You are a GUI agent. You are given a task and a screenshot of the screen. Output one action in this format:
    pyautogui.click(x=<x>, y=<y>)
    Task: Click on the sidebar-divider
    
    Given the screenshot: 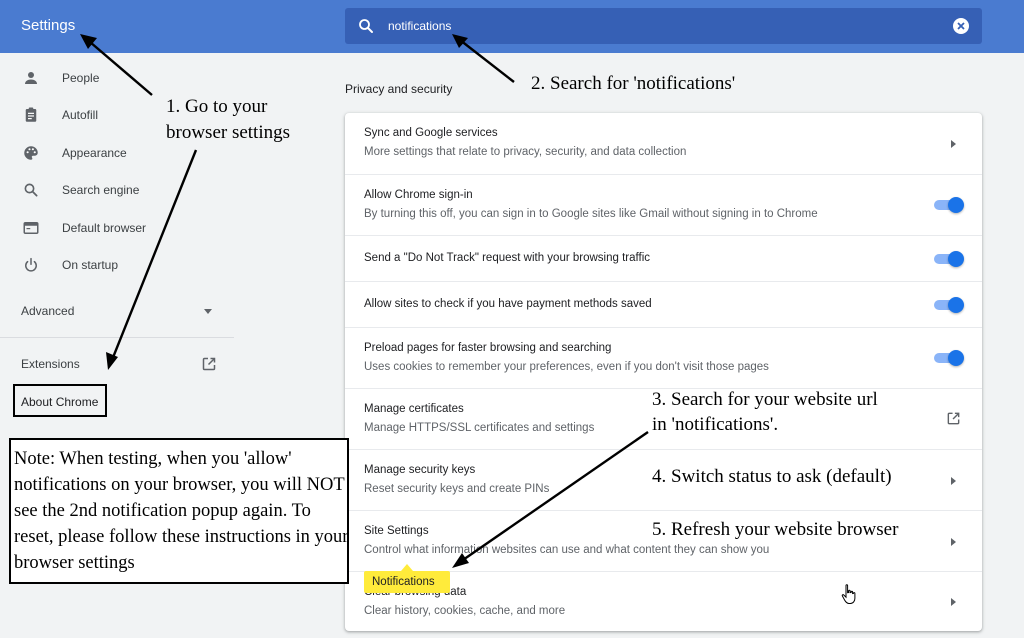 What is the action you would take?
    pyautogui.click(x=117, y=337)
    